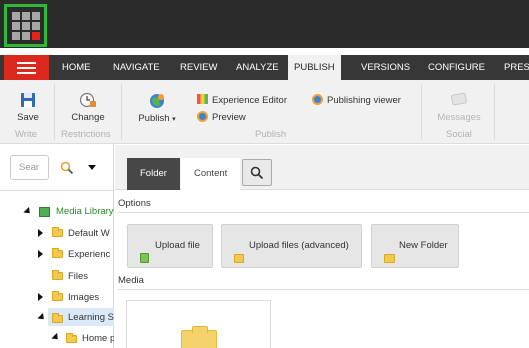 Image resolution: width=529 pixels, height=348 pixels. Describe the element at coordinates (136, 67) in the screenshot. I see `tab-navigate: NAVIGATE` at that location.